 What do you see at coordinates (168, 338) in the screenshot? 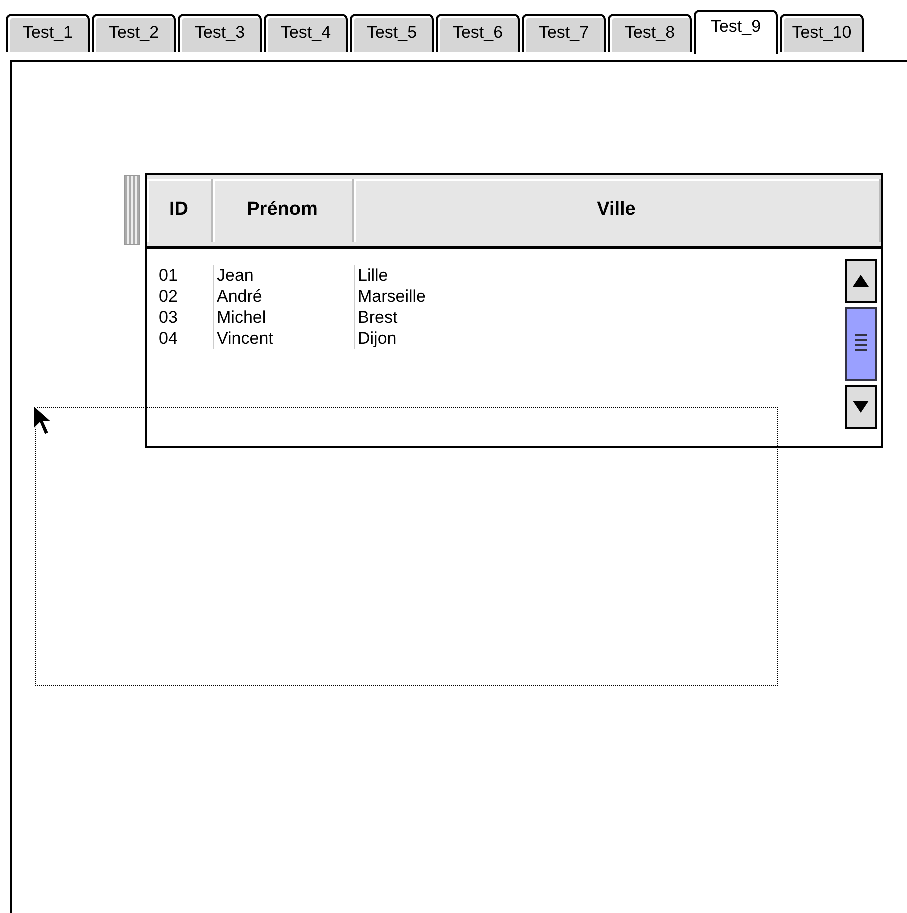
I see `table-cell: 04` at bounding box center [168, 338].